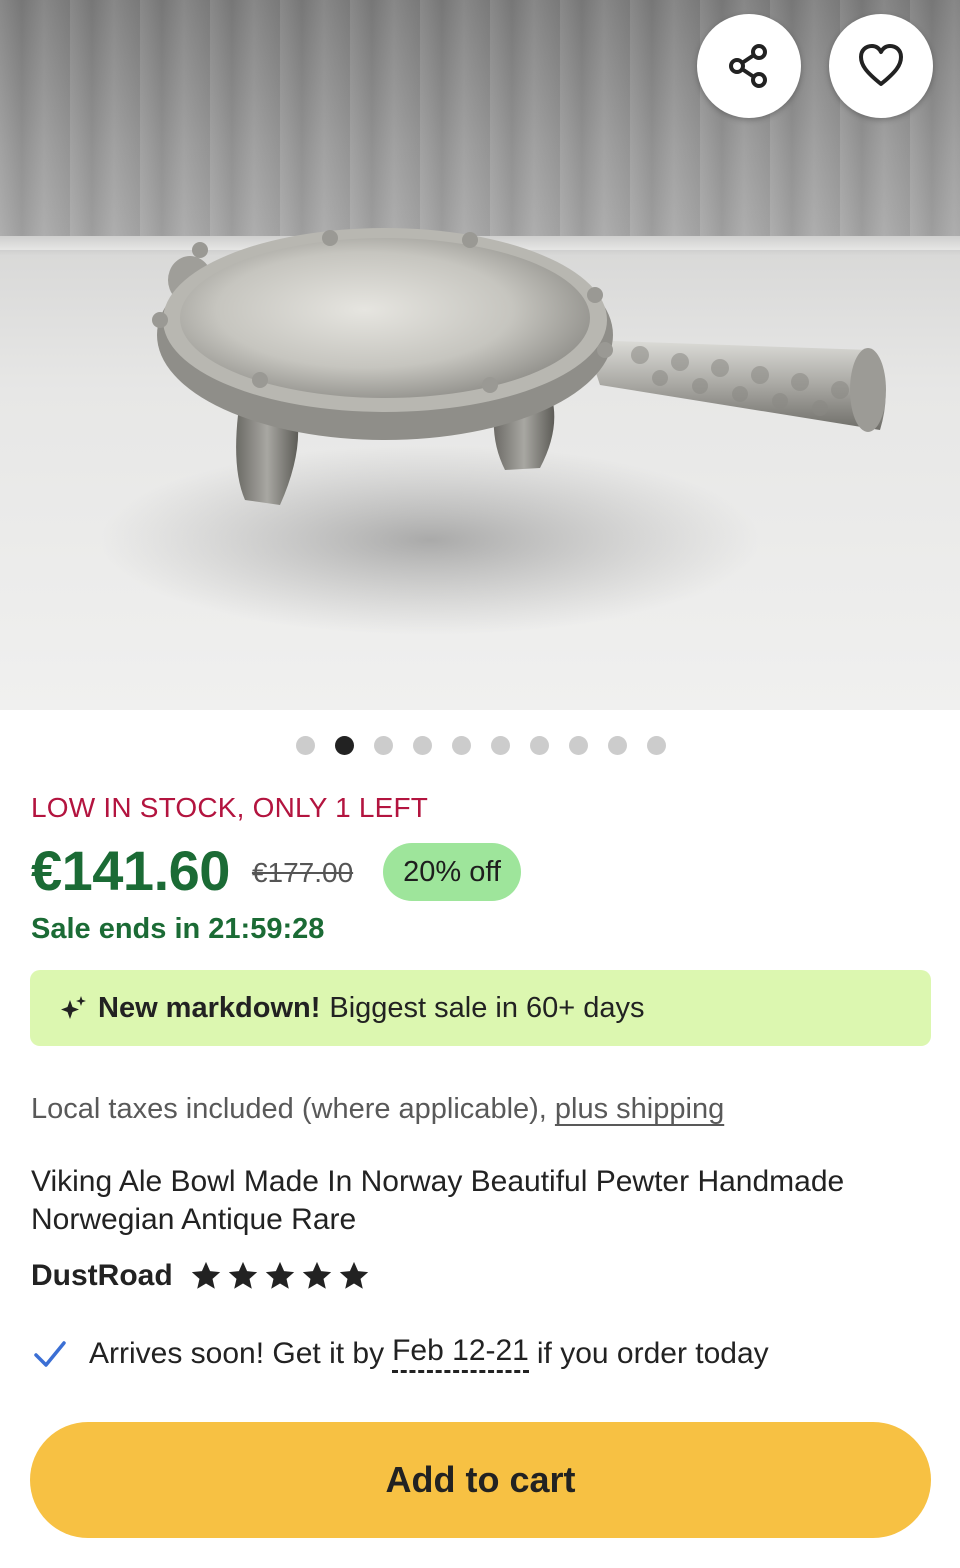 This screenshot has width=960, height=1568. I want to click on shipping-link: plus shipping, so click(639, 1109).